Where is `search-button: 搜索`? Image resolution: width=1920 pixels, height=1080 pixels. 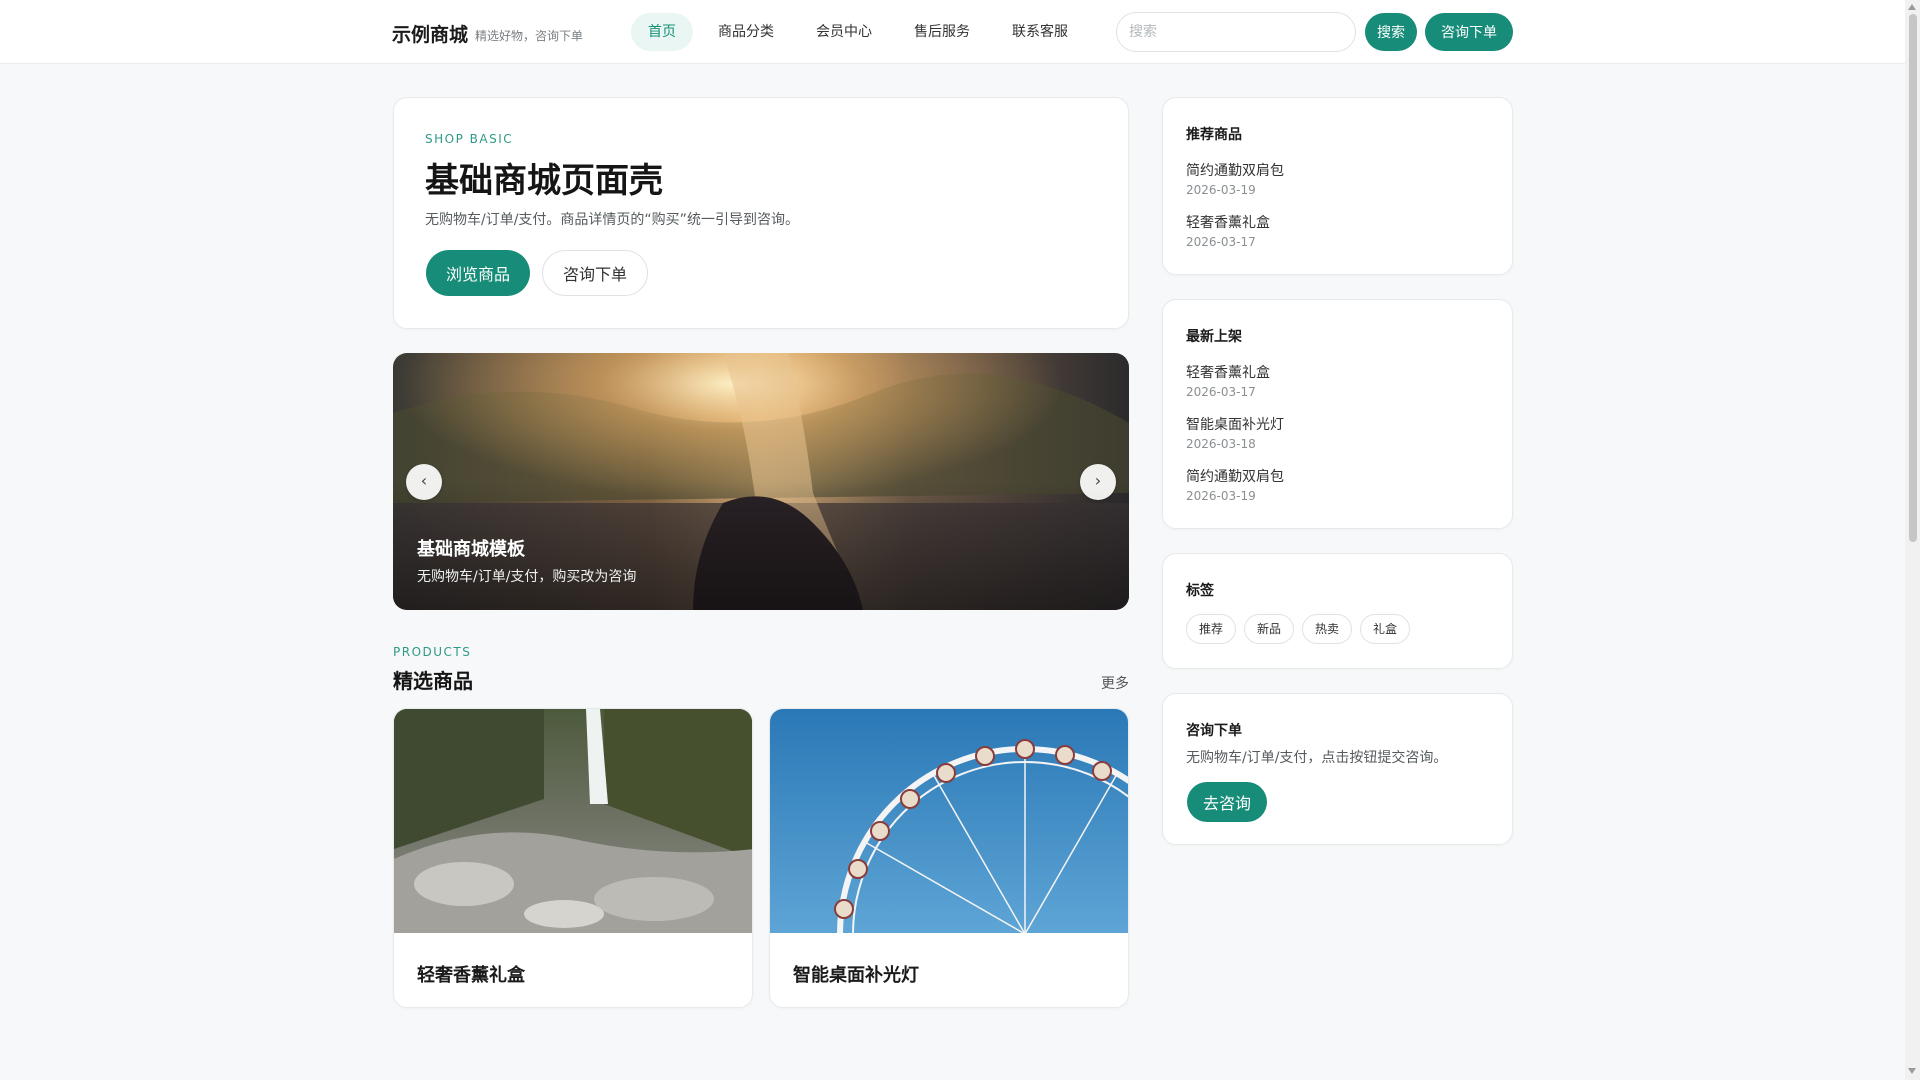 search-button: 搜索 is located at coordinates (1391, 32).